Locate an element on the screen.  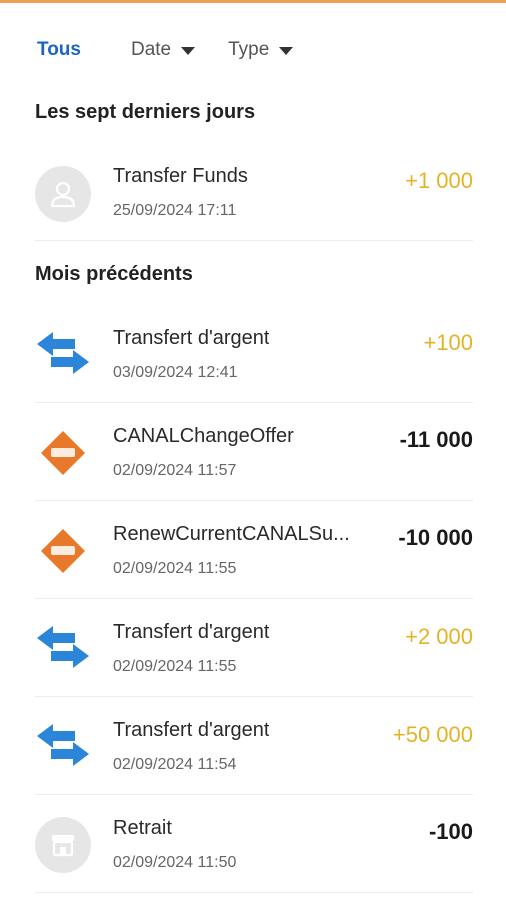
transaction-amount: +1 000 is located at coordinates (439, 180).